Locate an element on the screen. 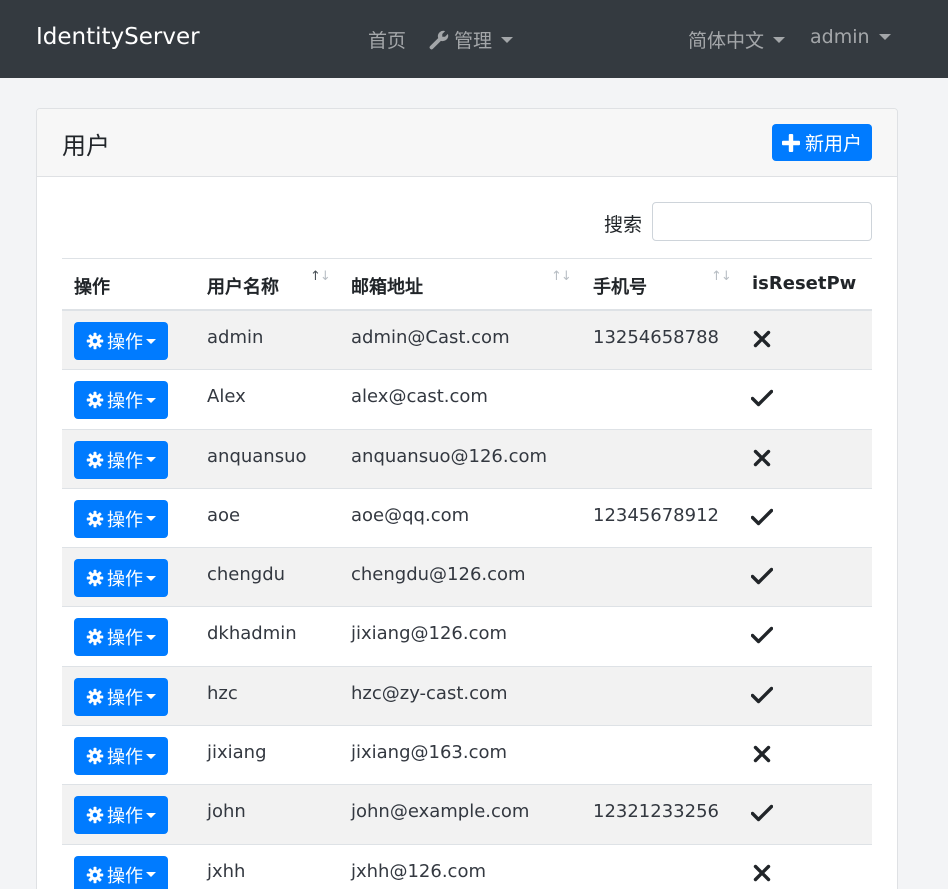  plus-icon is located at coordinates (790, 142).